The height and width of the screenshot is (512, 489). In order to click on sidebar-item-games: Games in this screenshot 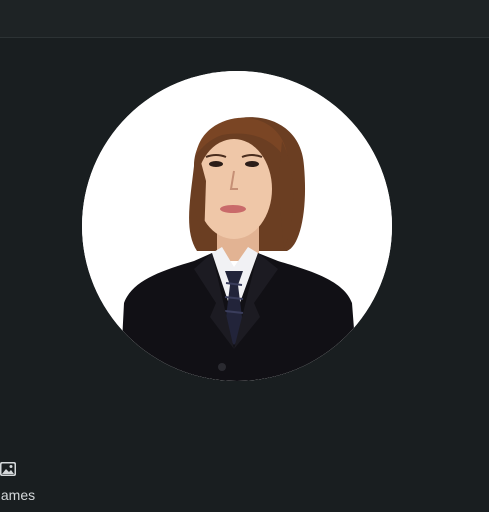, I will do `click(20, 486)`.